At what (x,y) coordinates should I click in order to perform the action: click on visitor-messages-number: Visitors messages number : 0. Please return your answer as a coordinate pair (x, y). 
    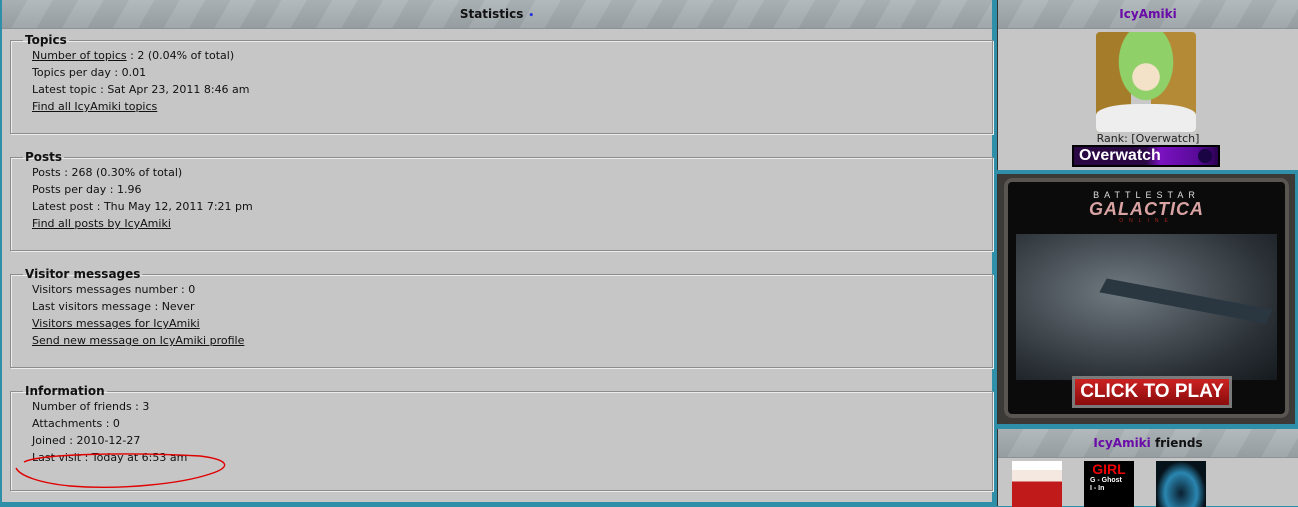
    Looking at the image, I should click on (114, 289).